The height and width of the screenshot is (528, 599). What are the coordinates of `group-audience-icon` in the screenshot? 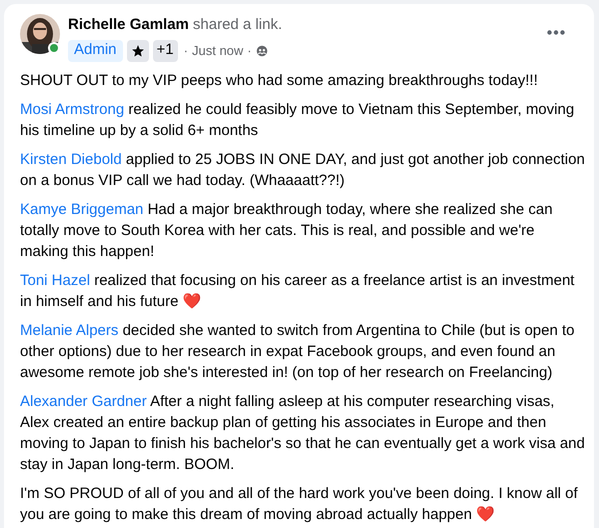 It's located at (262, 50).